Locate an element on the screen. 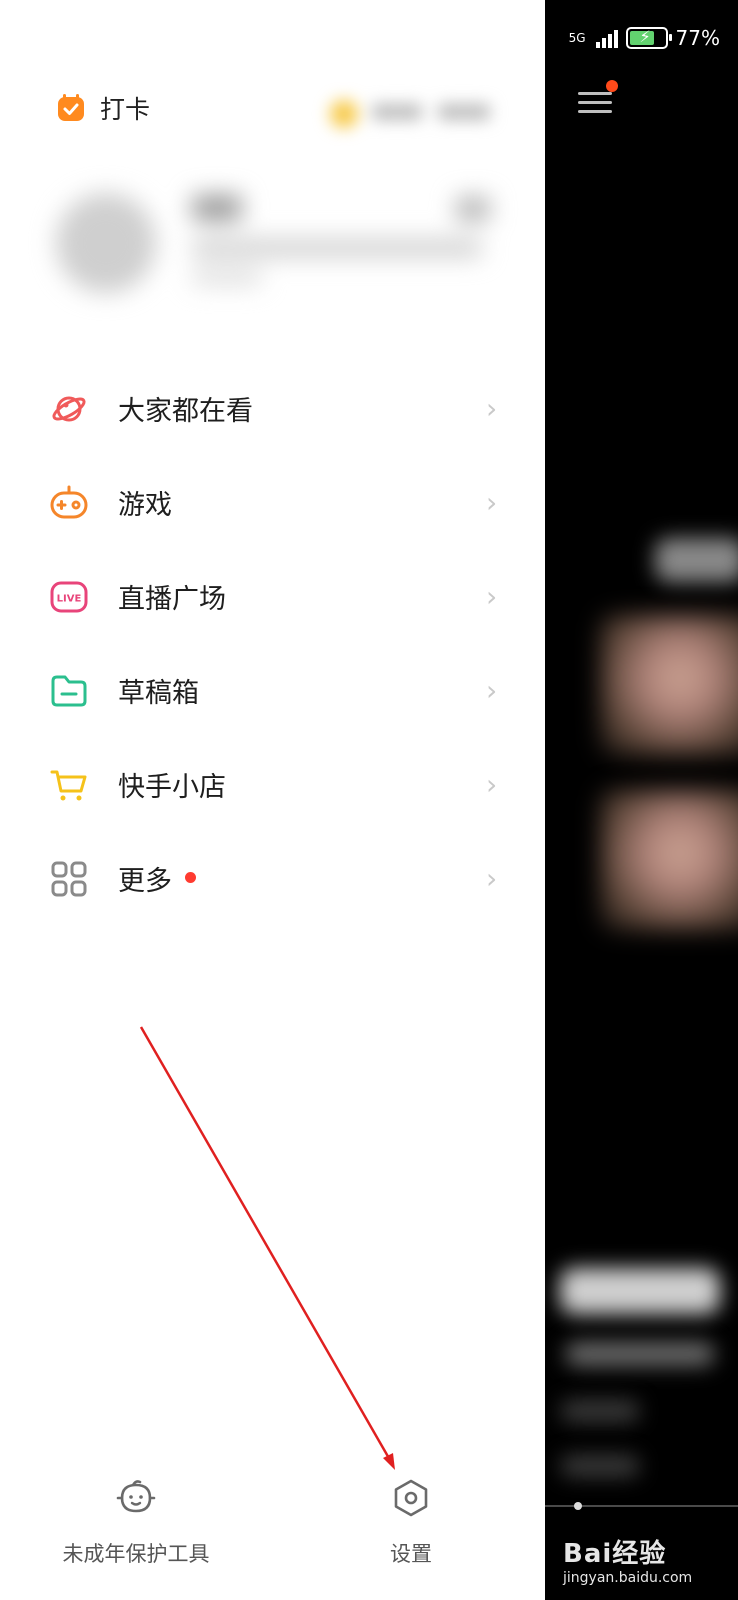  notification-dot is located at coordinates (612, 86).